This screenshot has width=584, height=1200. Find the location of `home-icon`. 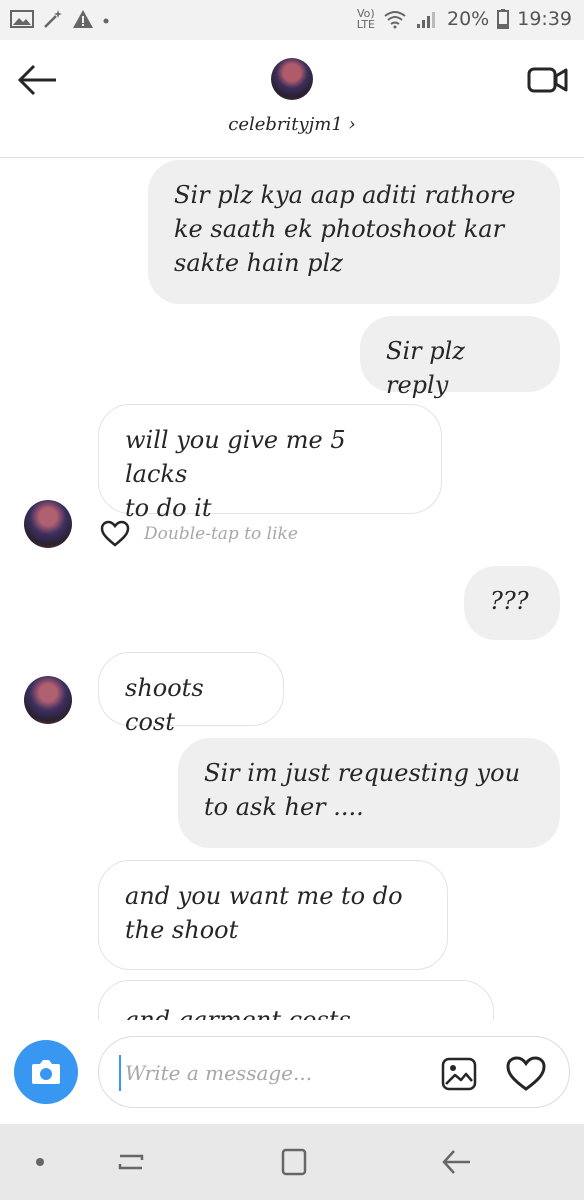

home-icon is located at coordinates (294, 1162).